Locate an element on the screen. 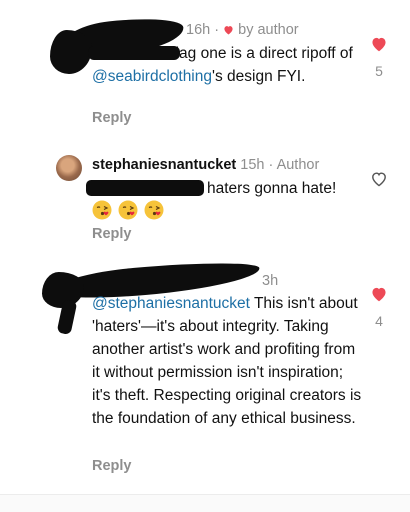 Image resolution: width=410 pixels, height=512 pixels. reply-button-2: Reply is located at coordinates (112, 234).